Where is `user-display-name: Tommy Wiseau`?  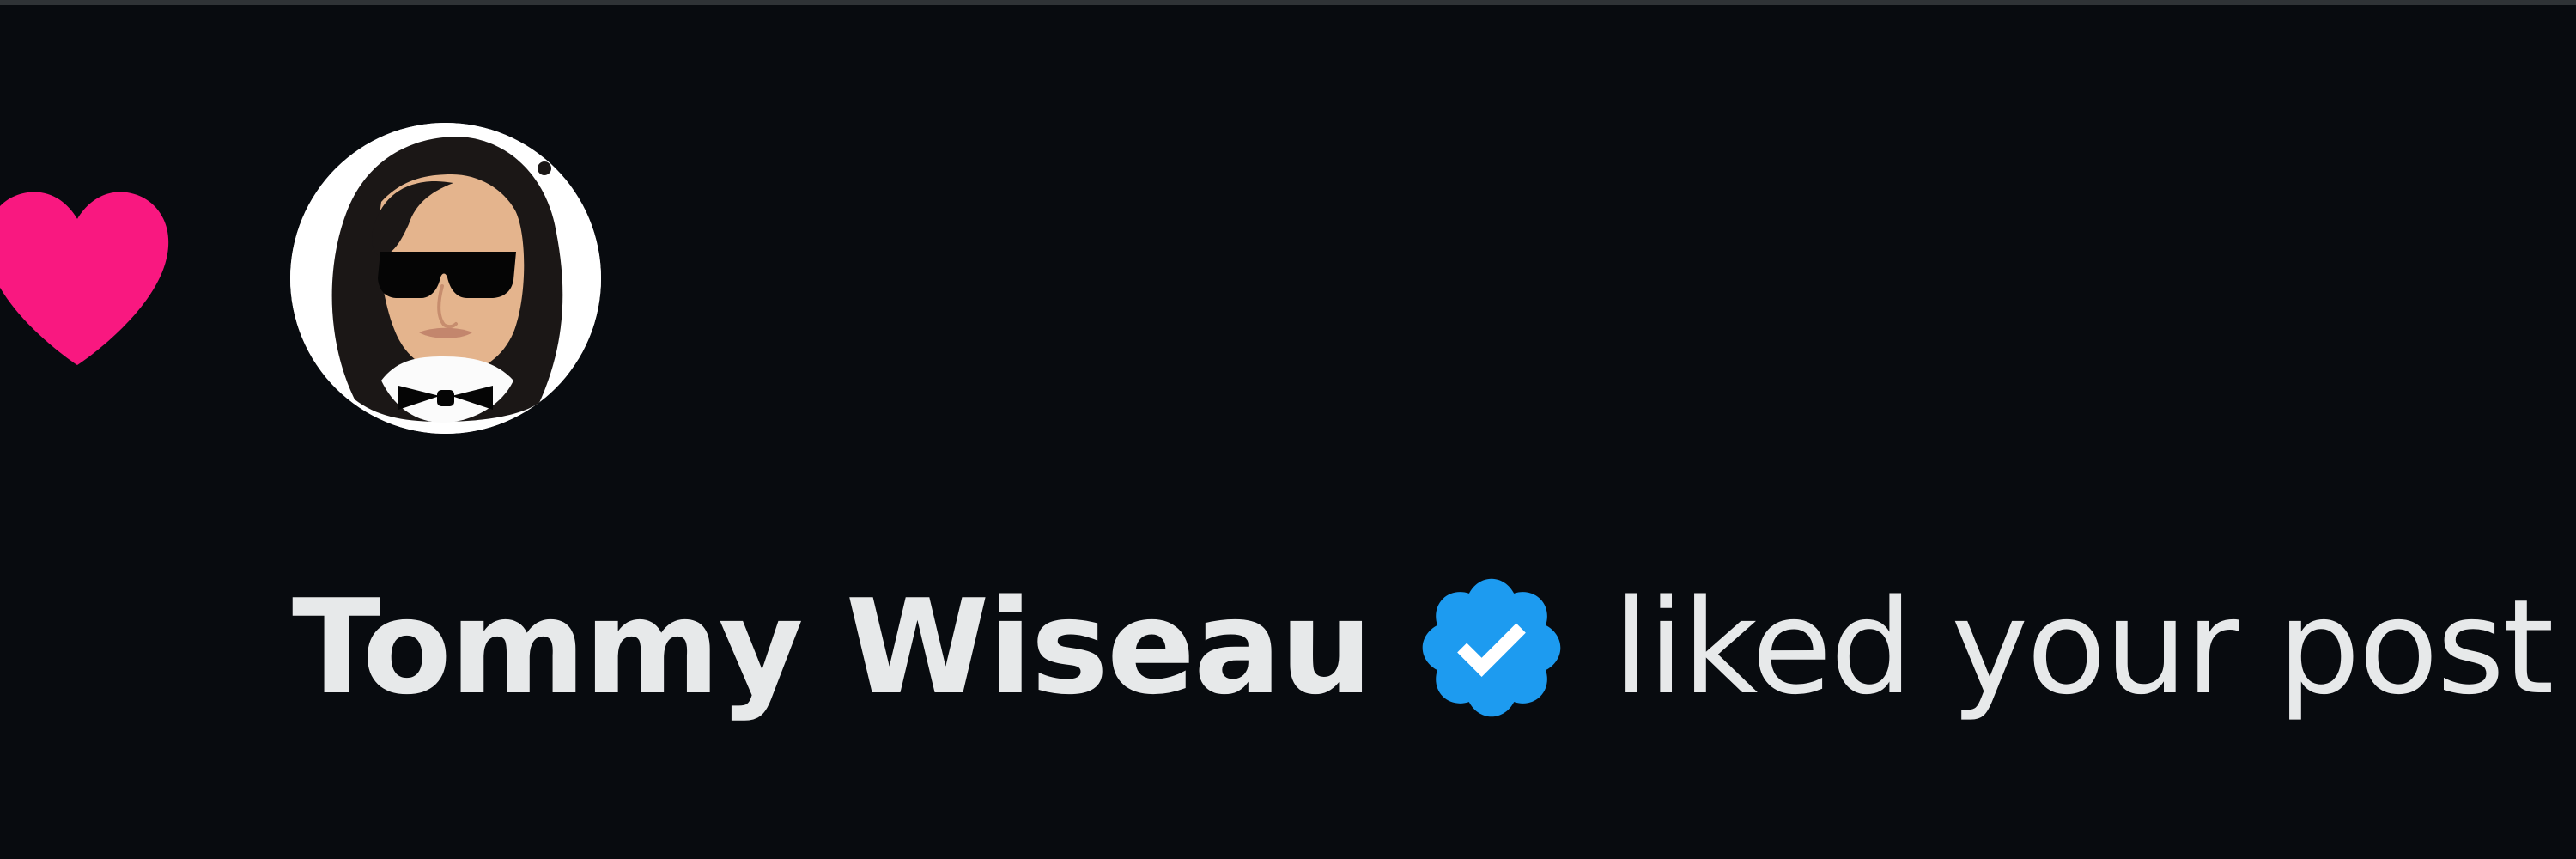
user-display-name: Tommy Wiseau is located at coordinates (832, 648).